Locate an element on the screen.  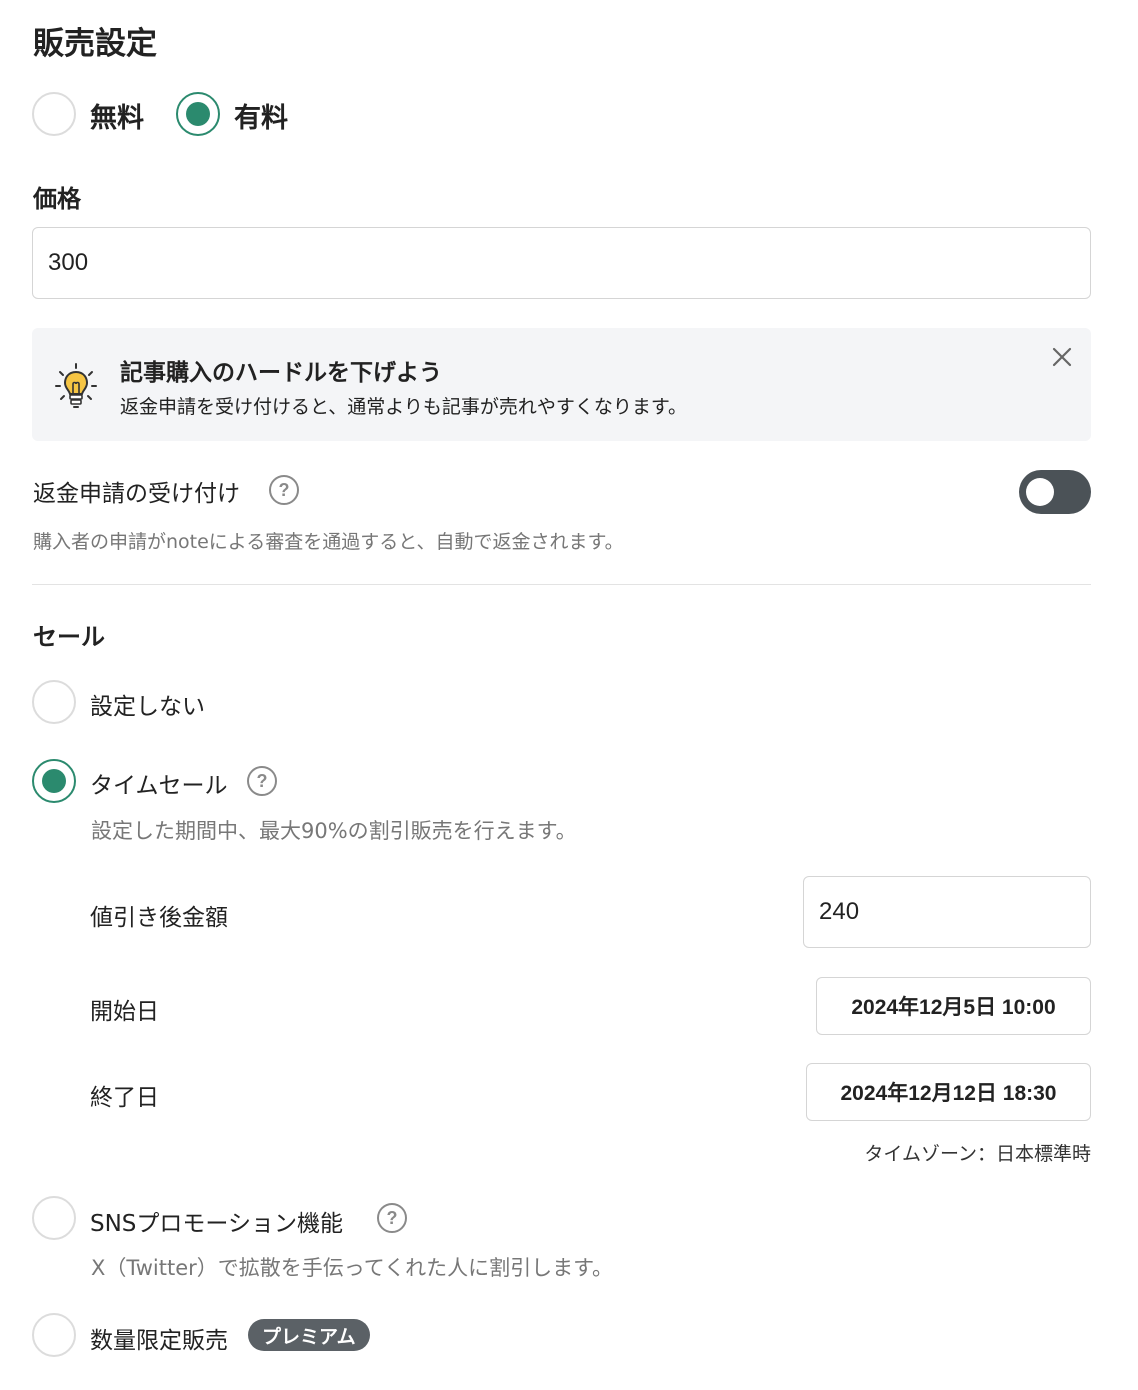
divider is located at coordinates (561, 584).